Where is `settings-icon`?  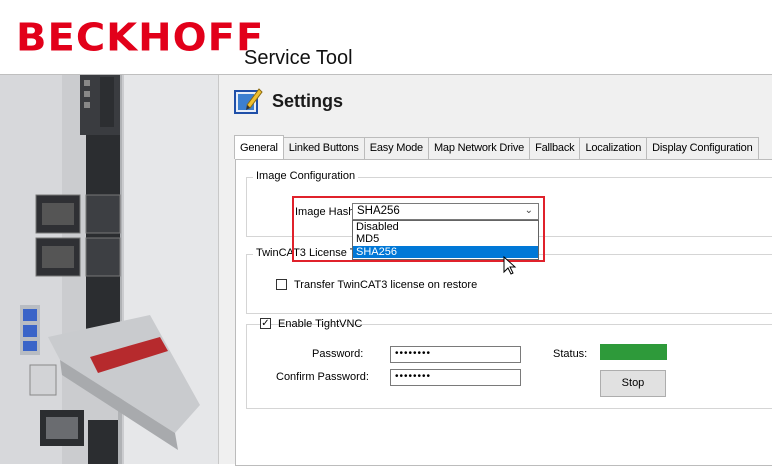 settings-icon is located at coordinates (248, 101).